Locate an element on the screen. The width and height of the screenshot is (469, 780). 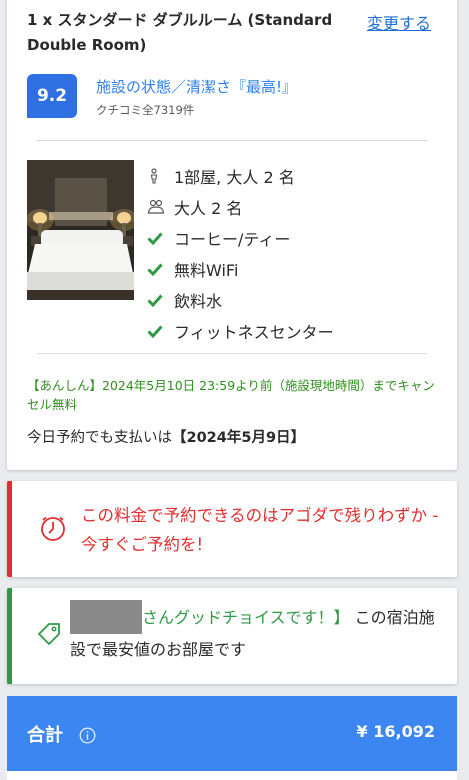
total-label: 合計 is located at coordinates (45, 735).